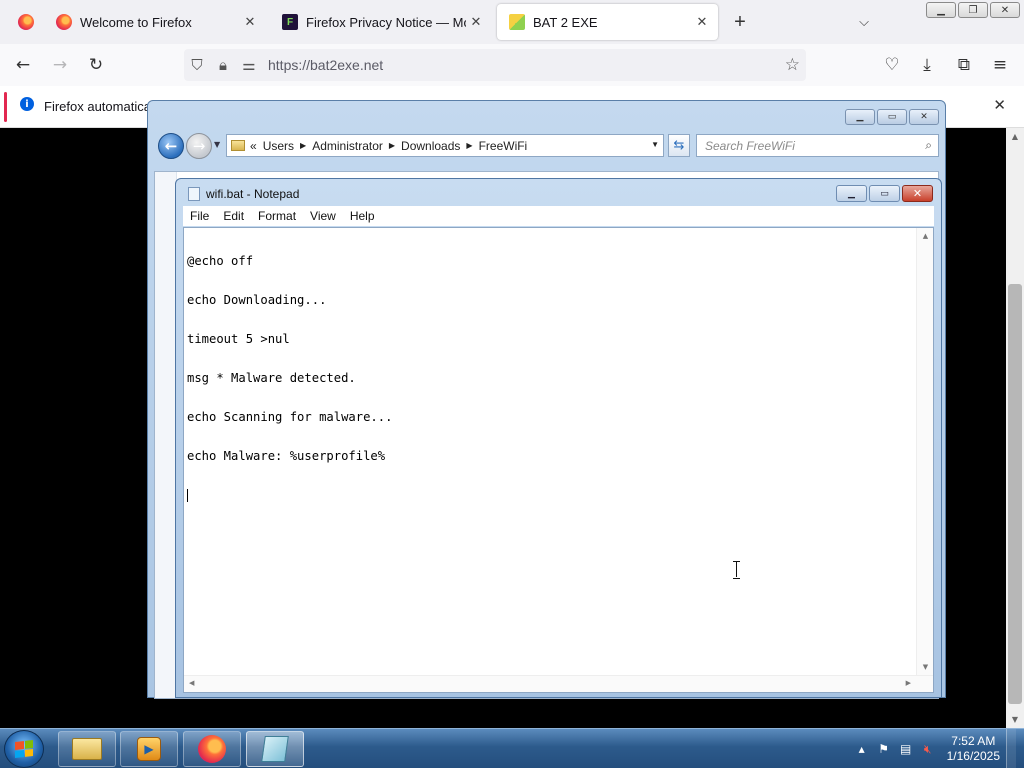 The image size is (1024, 768). I want to click on url-bar: ⛉ 🔒︎ ⚌ https://bat2exe.net ☆, so click(495, 65).